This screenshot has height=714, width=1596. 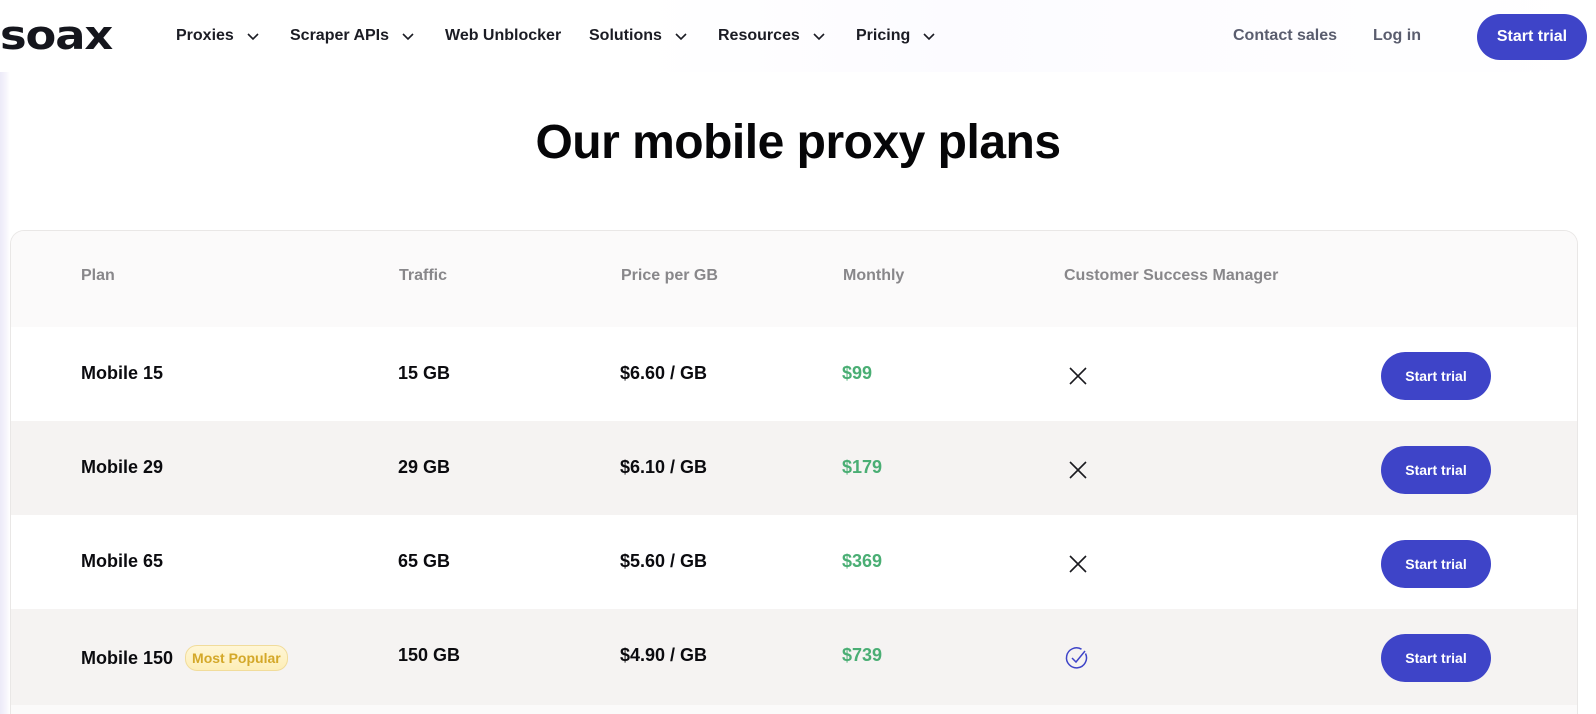 I want to click on price-per-gb-value: $6.10 / GB, so click(x=664, y=467).